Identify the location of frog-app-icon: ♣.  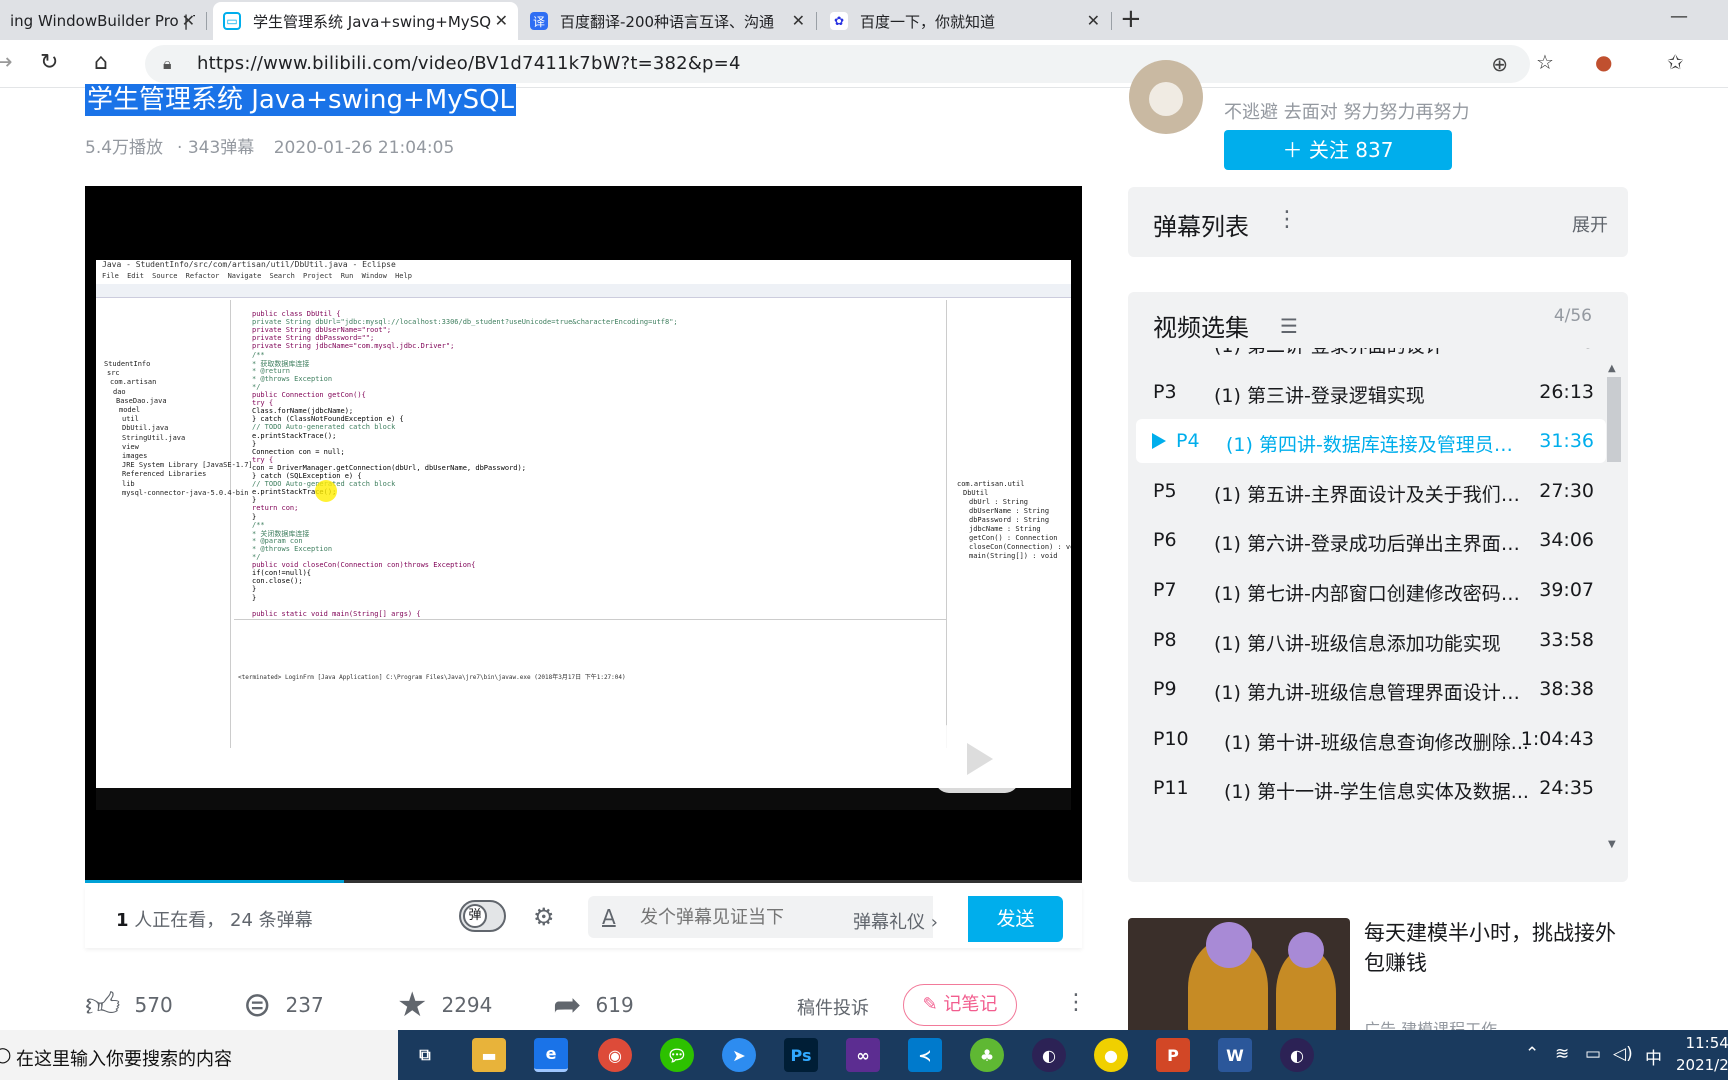
(987, 1055).